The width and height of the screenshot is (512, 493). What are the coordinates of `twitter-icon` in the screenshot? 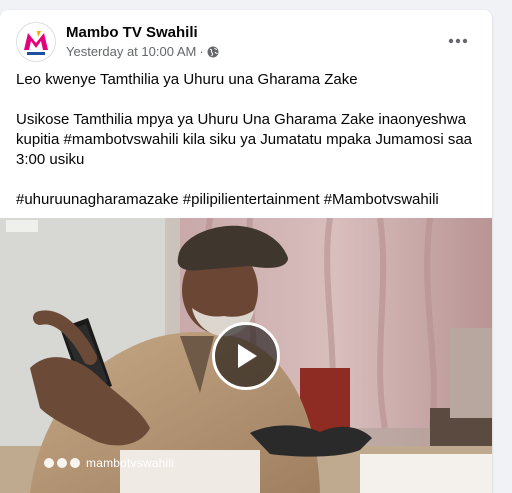 It's located at (62, 463).